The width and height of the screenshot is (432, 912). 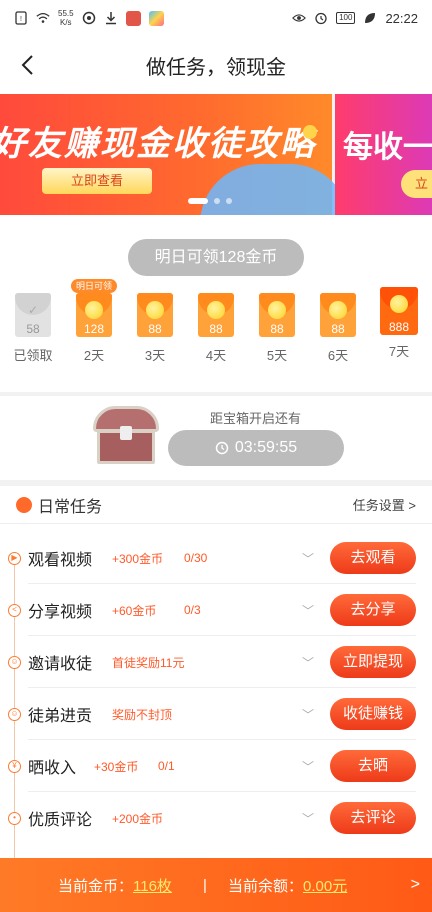 I want to click on share-icon: <, so click(x=14, y=610).